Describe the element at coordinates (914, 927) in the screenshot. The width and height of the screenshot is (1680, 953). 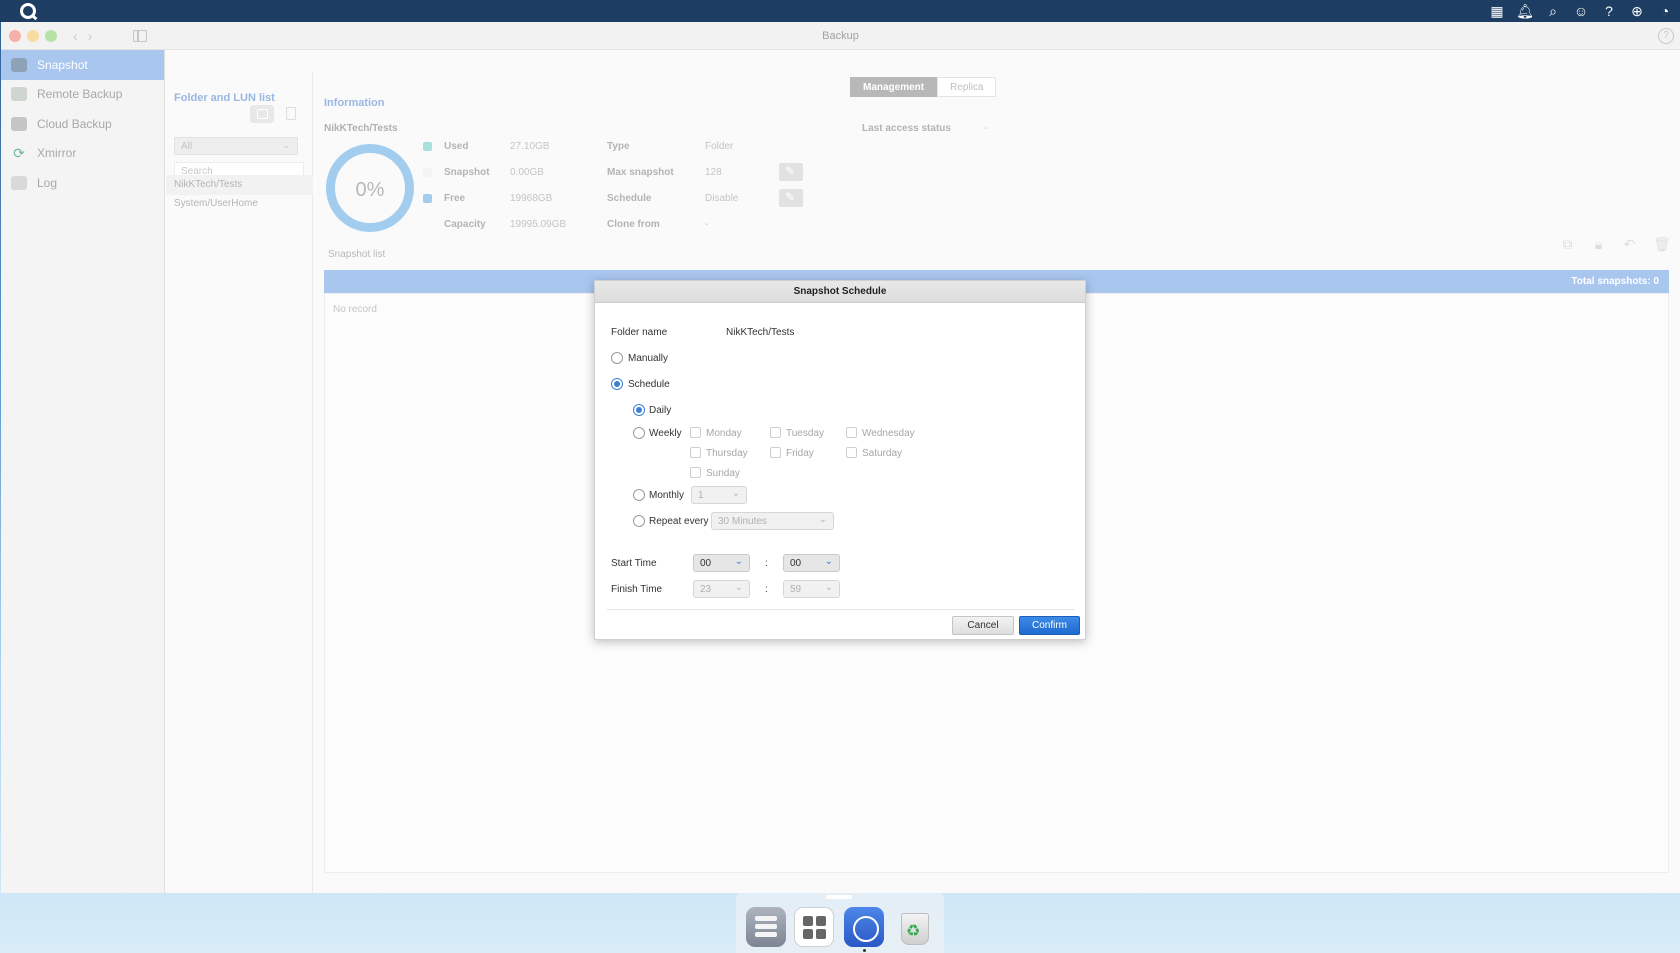
I see `recycle-bin-icon` at that location.